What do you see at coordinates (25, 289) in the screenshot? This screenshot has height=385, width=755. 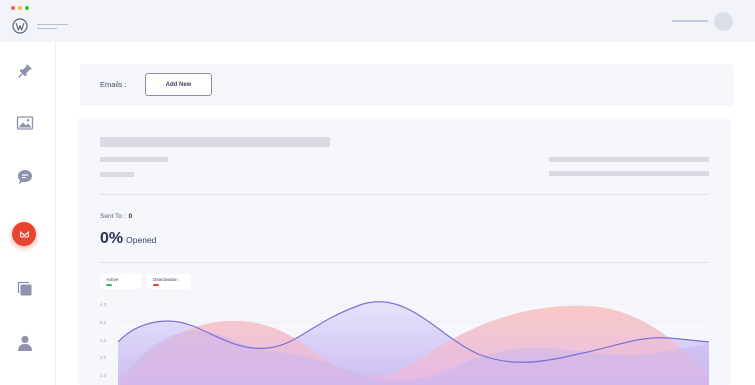 I see `pages-icon` at bounding box center [25, 289].